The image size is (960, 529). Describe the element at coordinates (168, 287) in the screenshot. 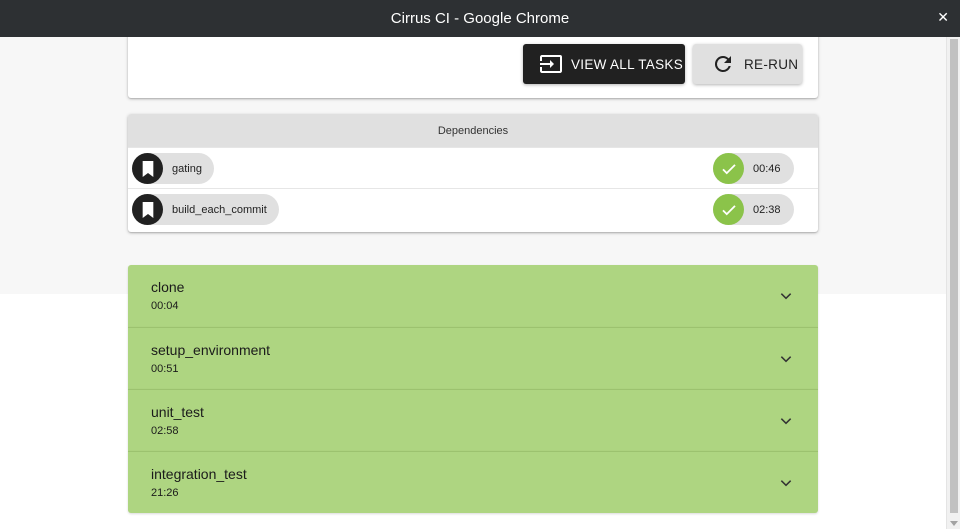

I see `task-name: clone` at that location.